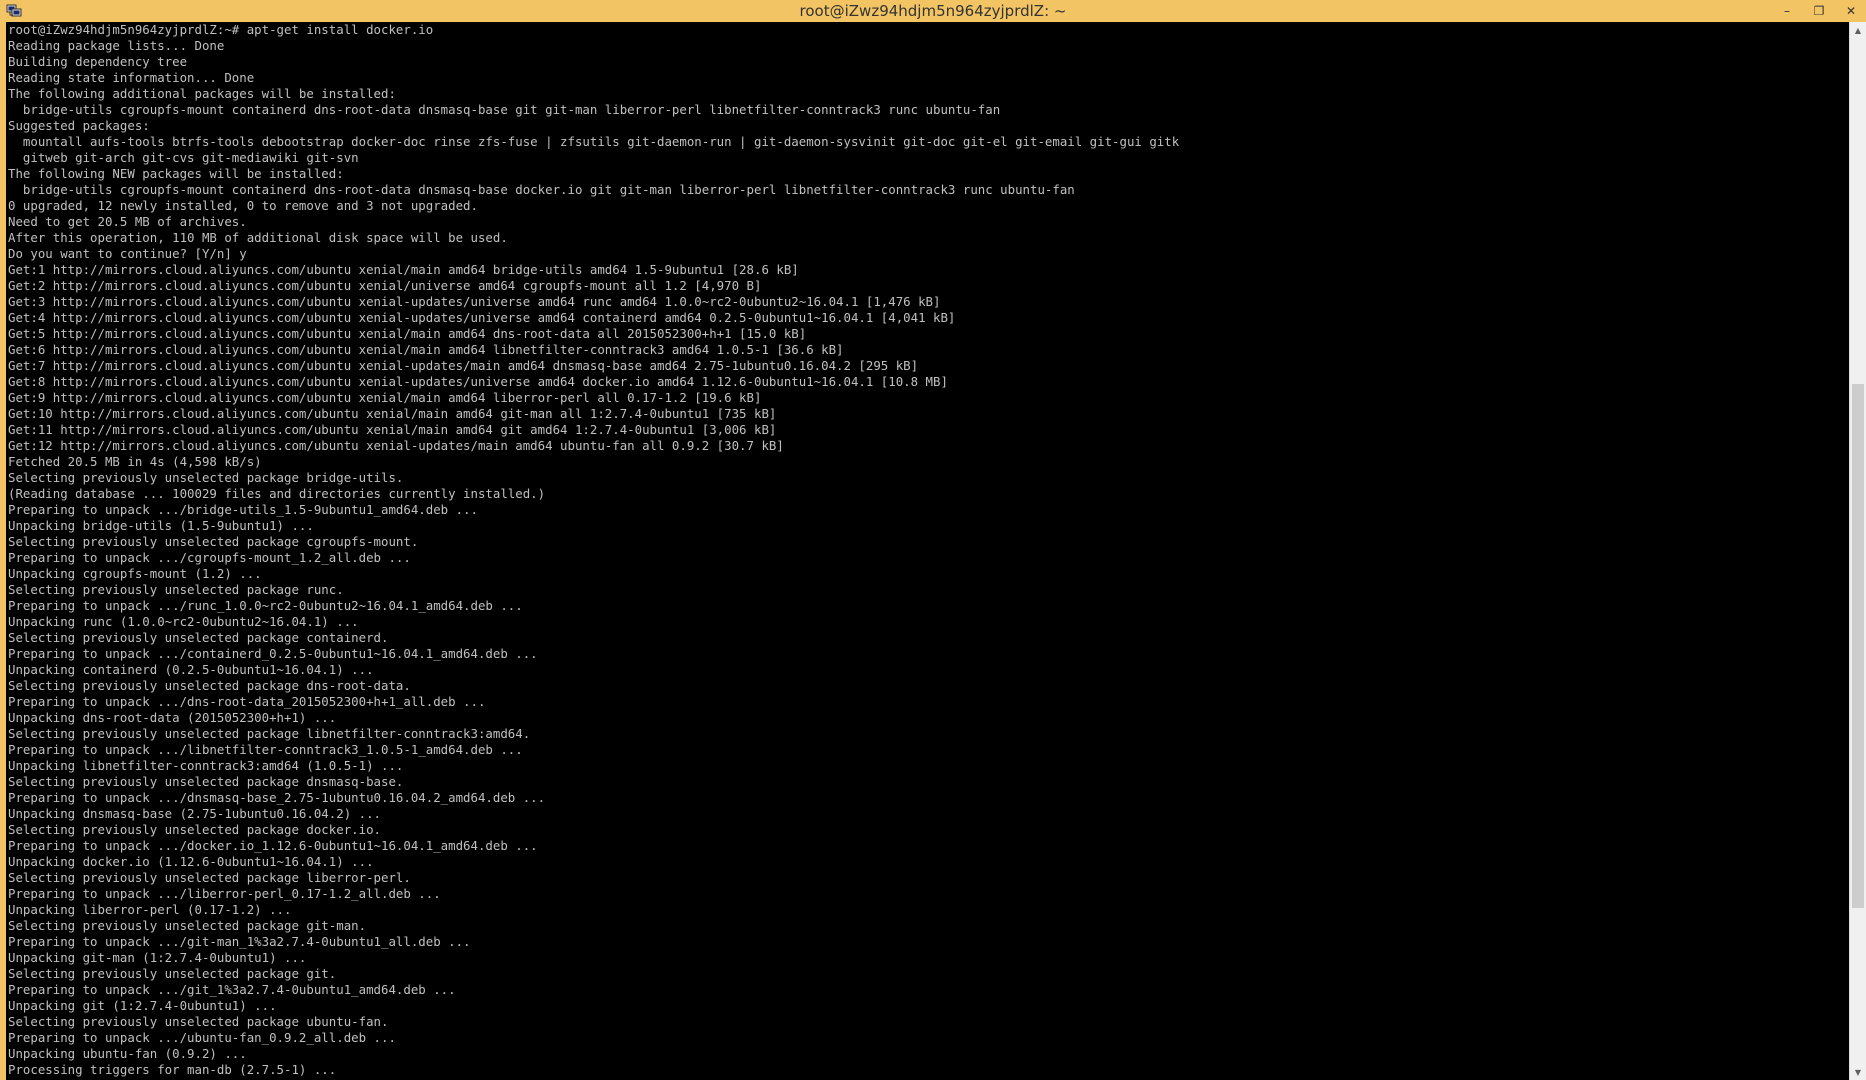  What do you see at coordinates (127, 221) in the screenshot?
I see `terminal-line: Need to get 20.5 MB of archives.` at bounding box center [127, 221].